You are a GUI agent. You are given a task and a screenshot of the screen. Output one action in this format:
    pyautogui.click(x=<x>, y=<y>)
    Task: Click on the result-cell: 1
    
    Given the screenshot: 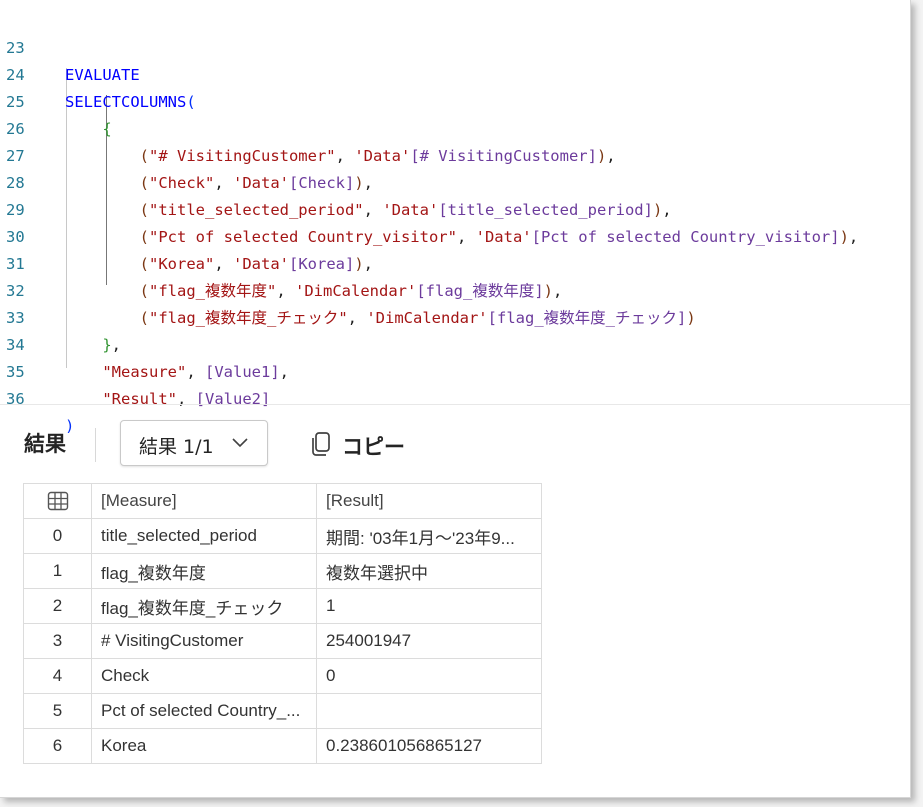 What is the action you would take?
    pyautogui.click(x=429, y=606)
    